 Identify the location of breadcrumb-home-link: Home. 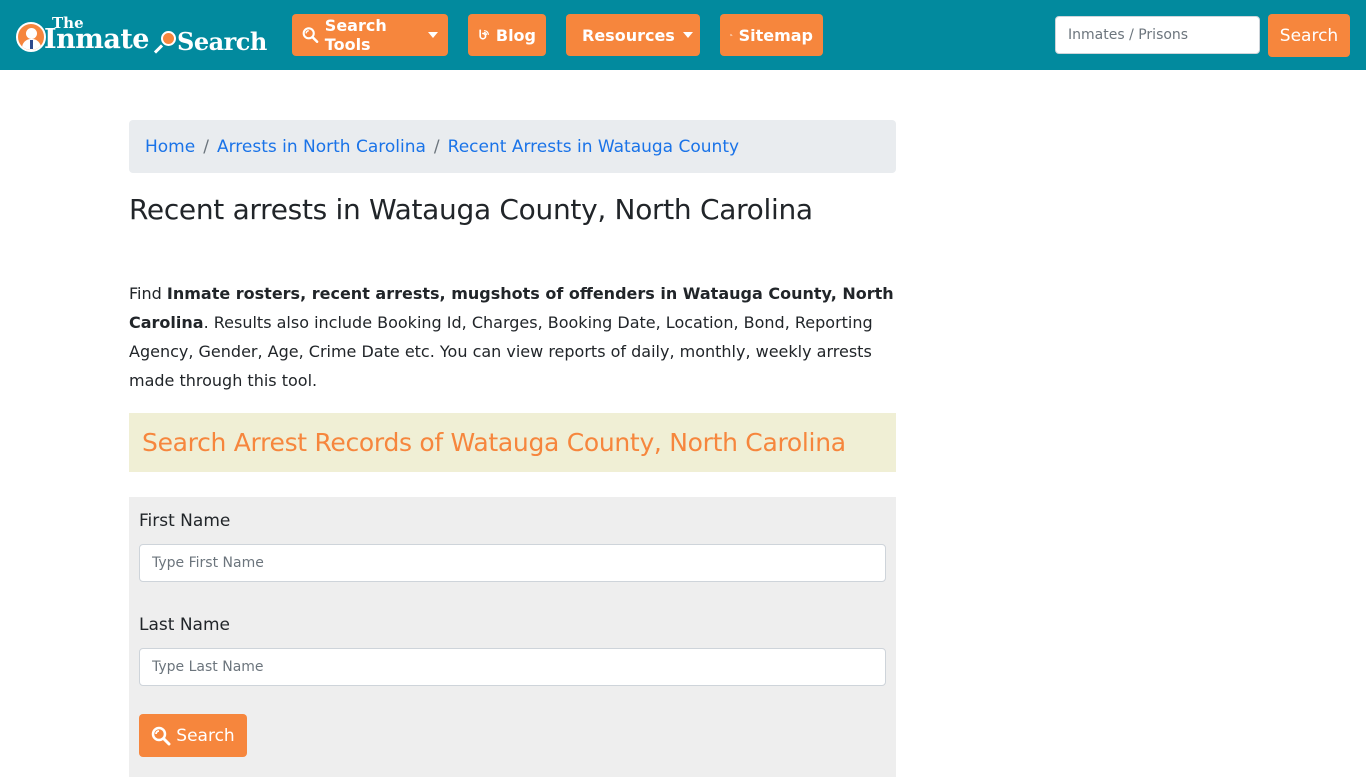
(170, 147).